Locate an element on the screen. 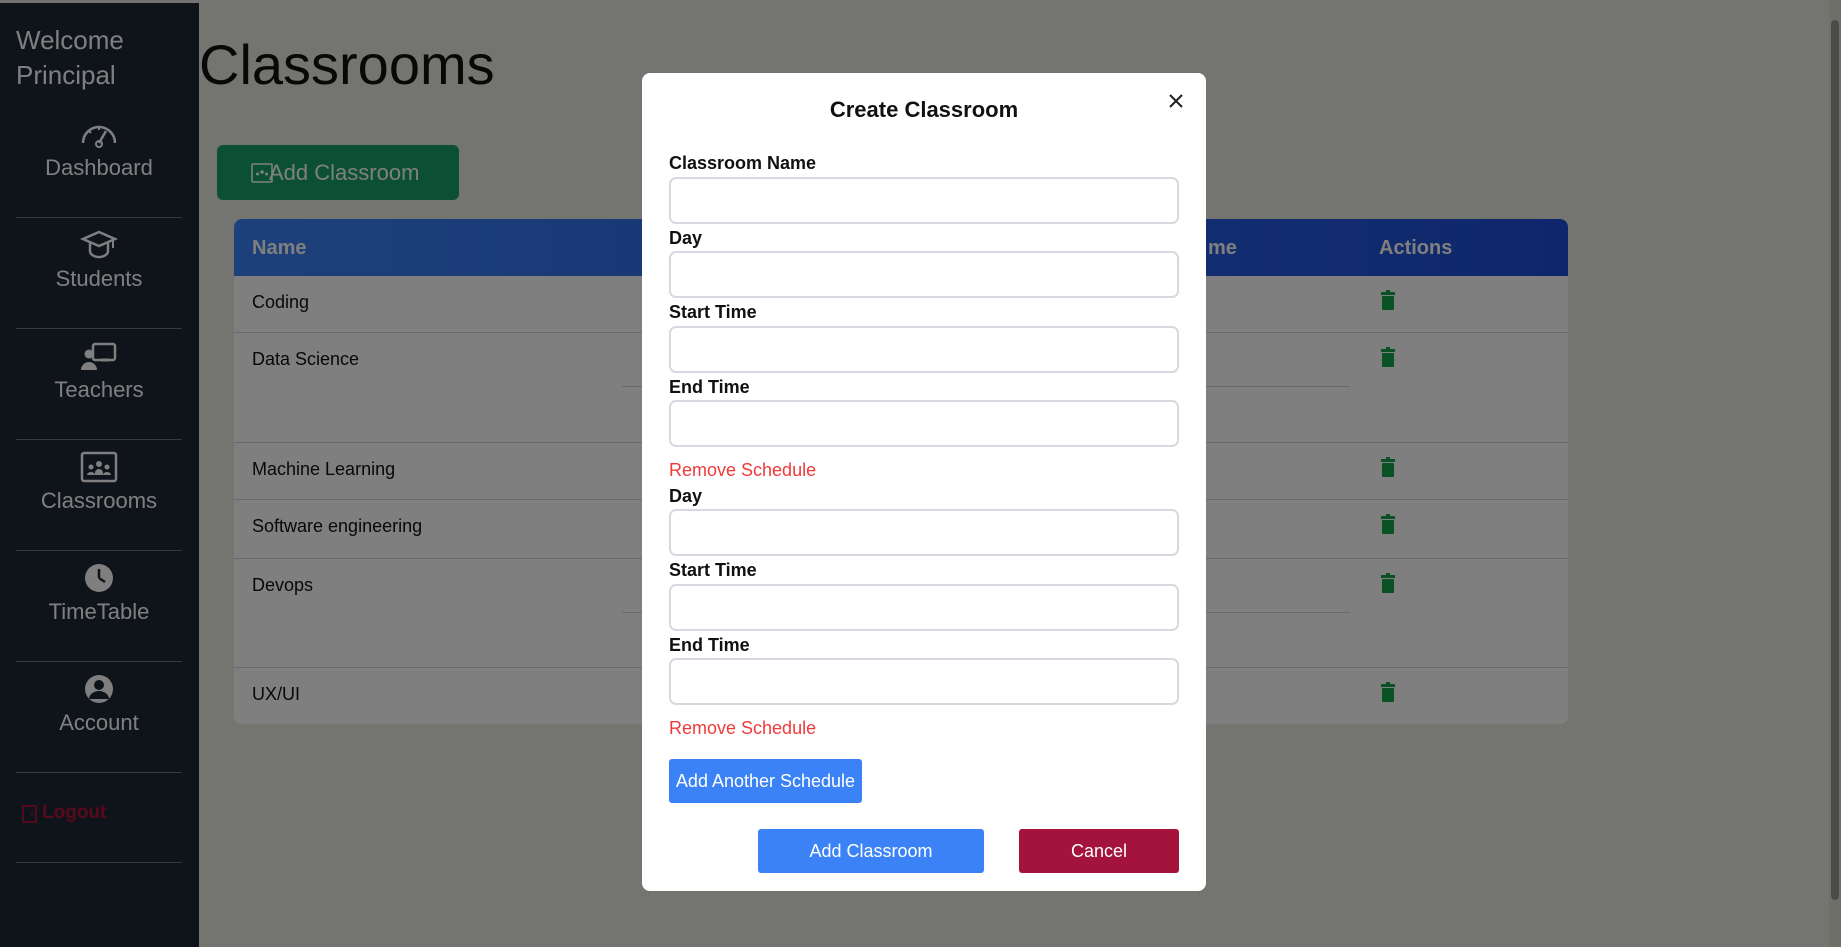  add-classroom-submit-button: Add Classroom is located at coordinates (871, 851).